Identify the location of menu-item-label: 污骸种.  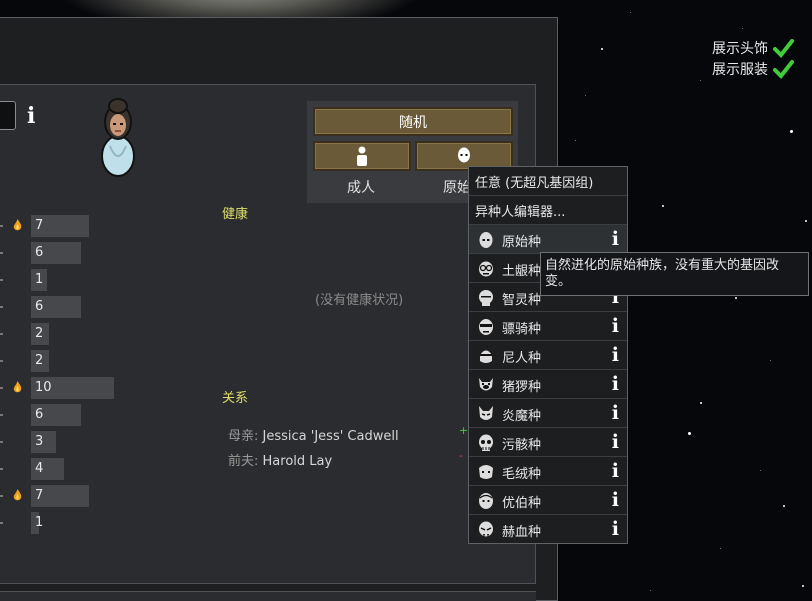
(522, 445).